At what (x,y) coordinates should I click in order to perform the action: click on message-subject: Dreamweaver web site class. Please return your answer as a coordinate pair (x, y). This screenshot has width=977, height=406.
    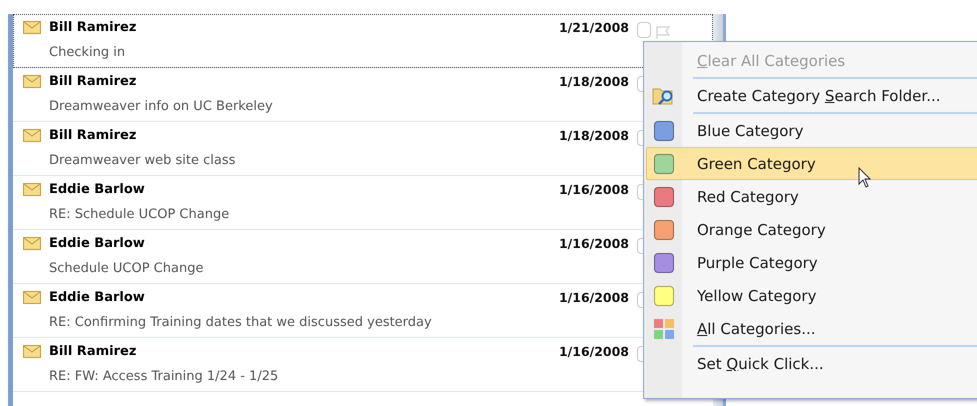
    Looking at the image, I should click on (142, 160).